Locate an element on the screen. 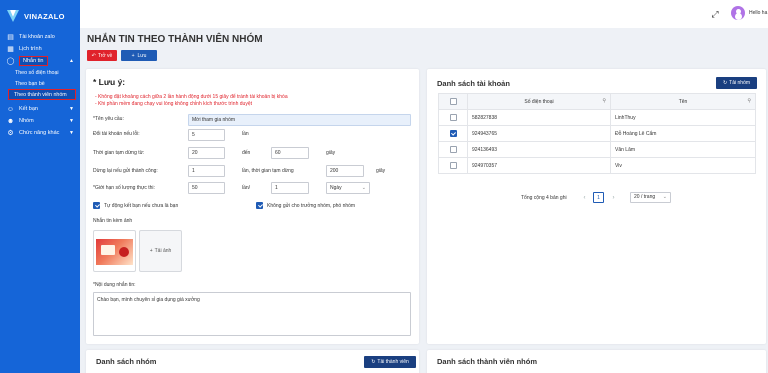  message-icon: ◯ is located at coordinates (10, 61).